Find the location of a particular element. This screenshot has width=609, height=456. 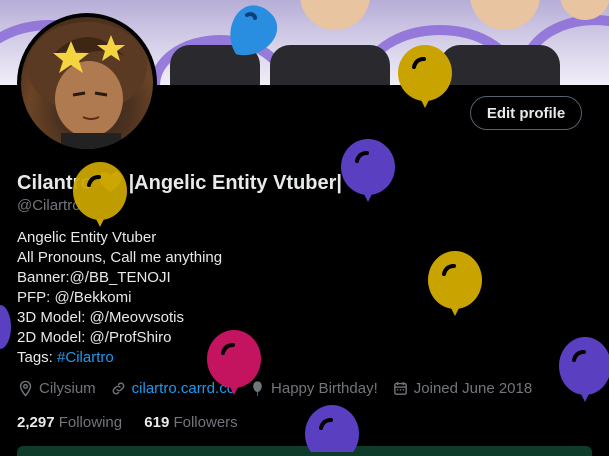

location-text: Cilysium is located at coordinates (67, 388).